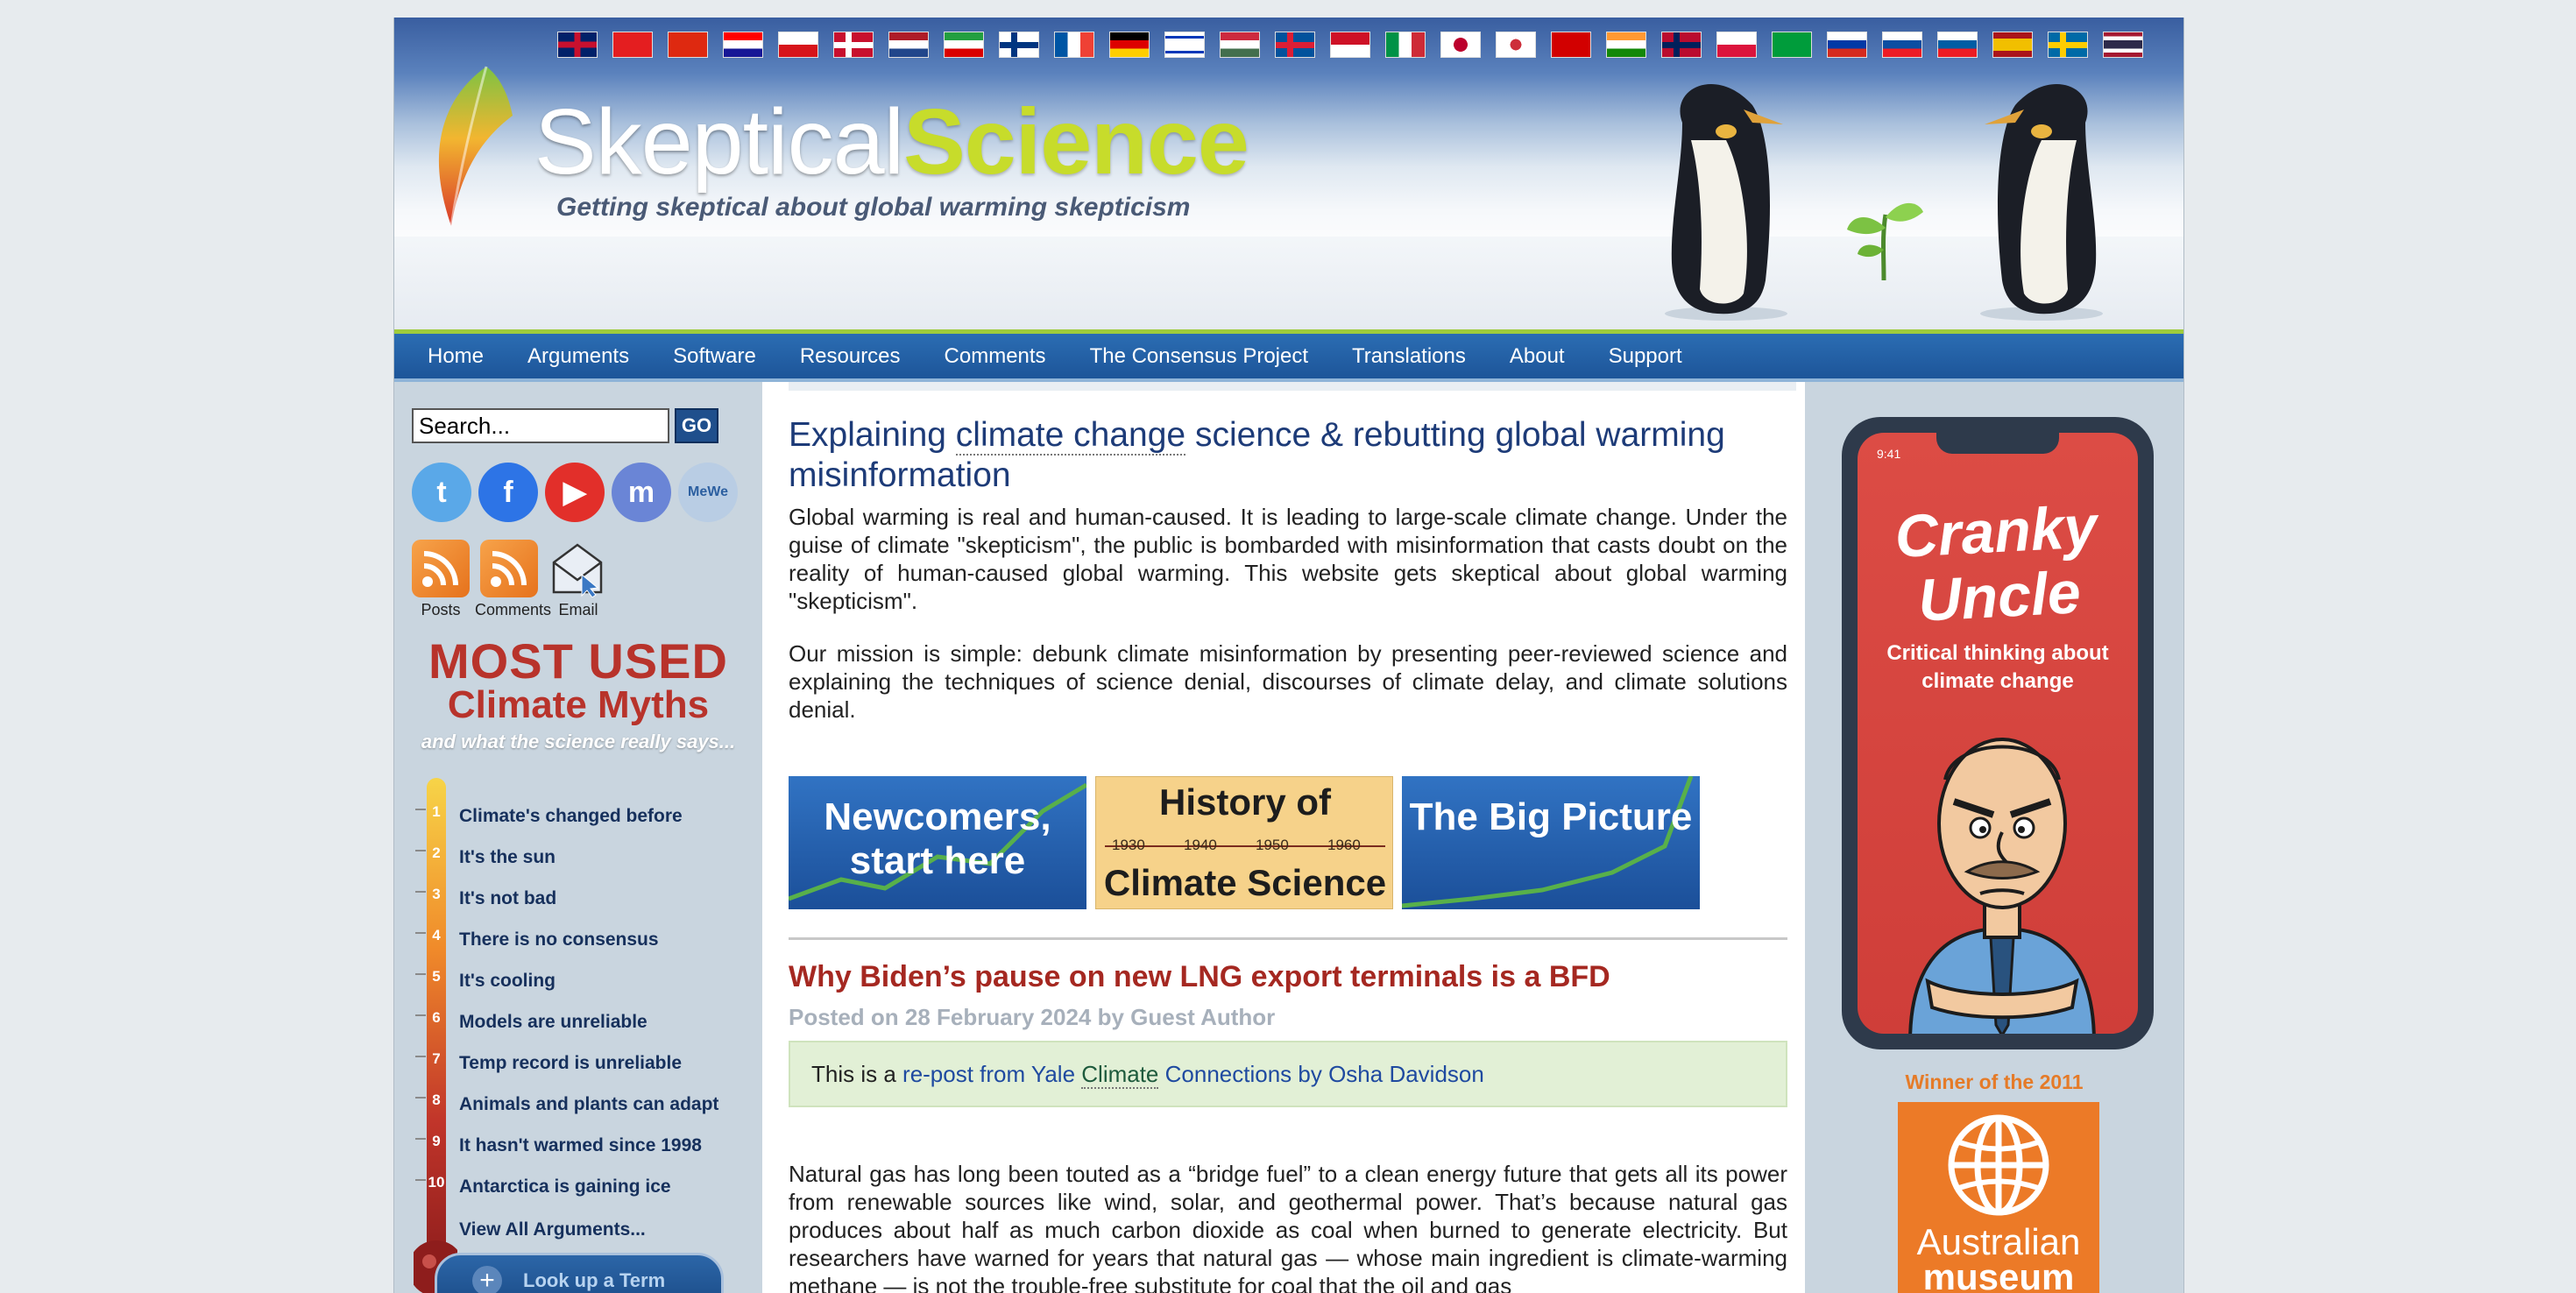 The width and height of the screenshot is (2576, 1293). What do you see at coordinates (1074, 45) in the screenshot?
I see `flag-fr-icon` at bounding box center [1074, 45].